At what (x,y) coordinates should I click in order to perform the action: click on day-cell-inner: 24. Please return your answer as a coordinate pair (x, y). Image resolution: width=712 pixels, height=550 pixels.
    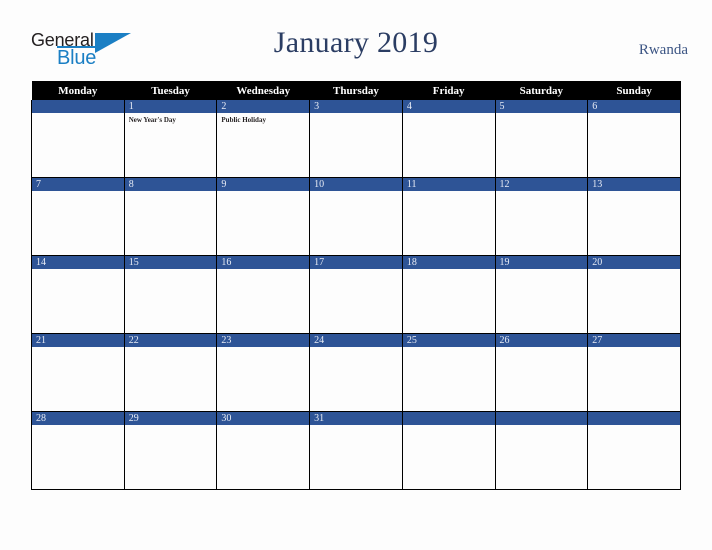
    Looking at the image, I should click on (356, 372).